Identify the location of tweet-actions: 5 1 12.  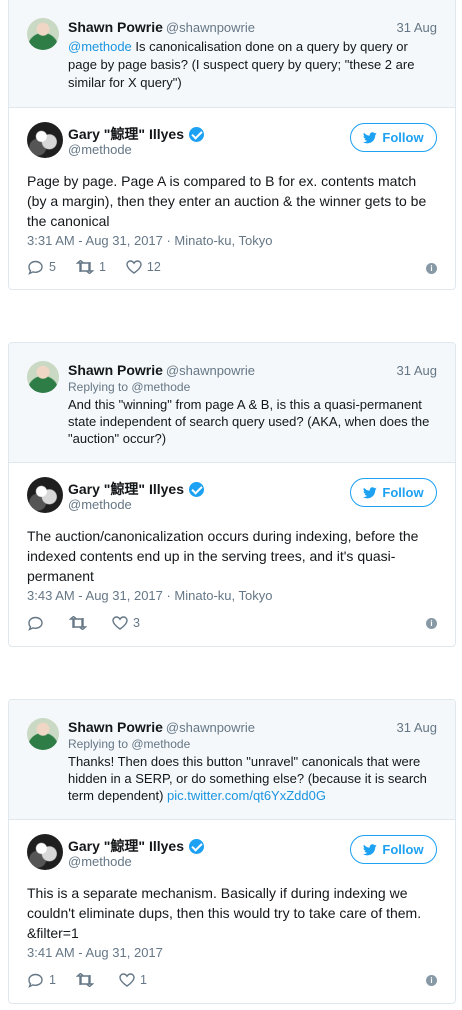
(104, 267).